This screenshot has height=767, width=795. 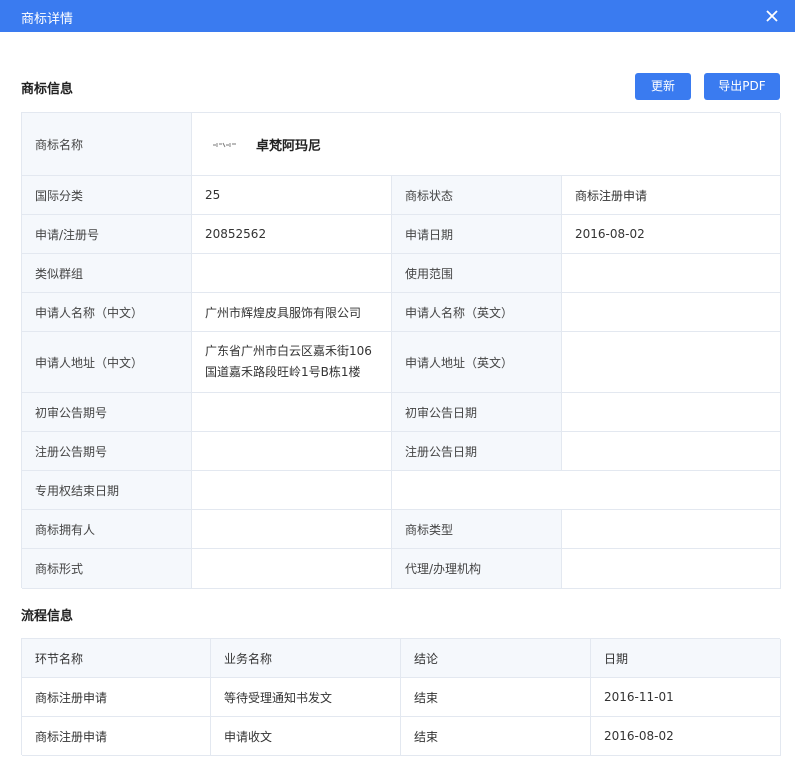 I want to click on label-prelim-date: 初审公告日期, so click(x=477, y=412).